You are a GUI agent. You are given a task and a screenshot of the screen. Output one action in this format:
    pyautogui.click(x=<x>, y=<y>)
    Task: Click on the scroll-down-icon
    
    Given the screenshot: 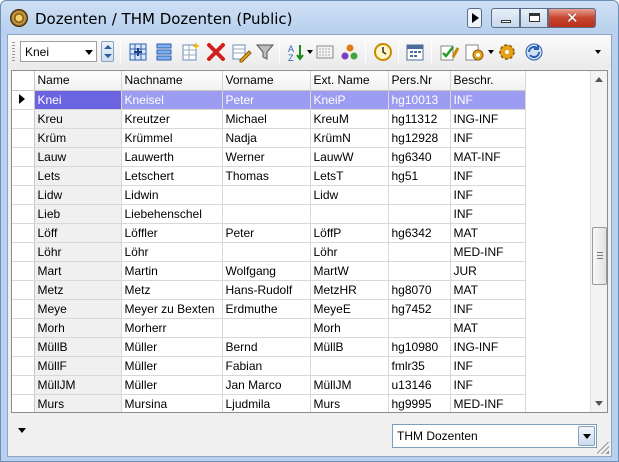 What is the action you would take?
    pyautogui.click(x=599, y=403)
    